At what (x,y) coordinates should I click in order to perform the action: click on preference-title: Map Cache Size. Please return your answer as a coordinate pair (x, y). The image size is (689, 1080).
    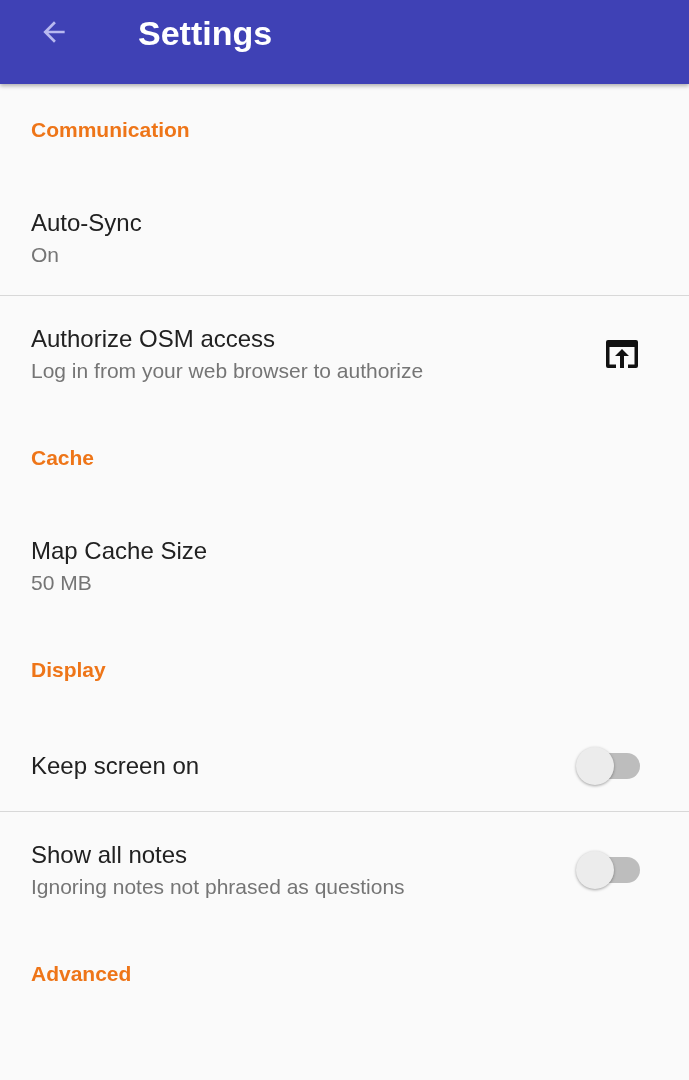
    Looking at the image, I should click on (120, 550).